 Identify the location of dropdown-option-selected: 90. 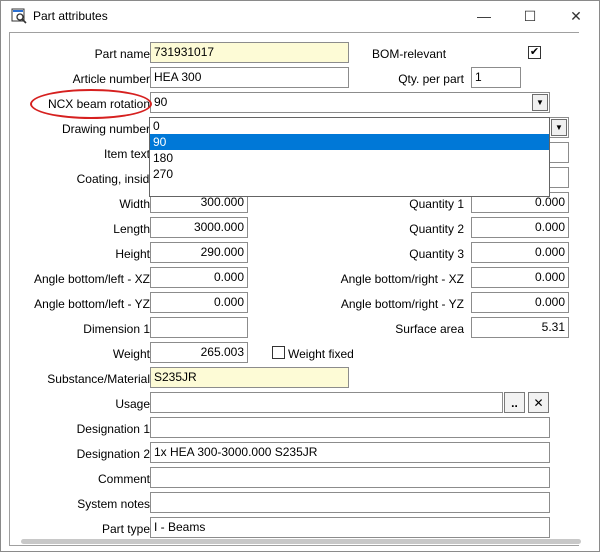
(349, 142).